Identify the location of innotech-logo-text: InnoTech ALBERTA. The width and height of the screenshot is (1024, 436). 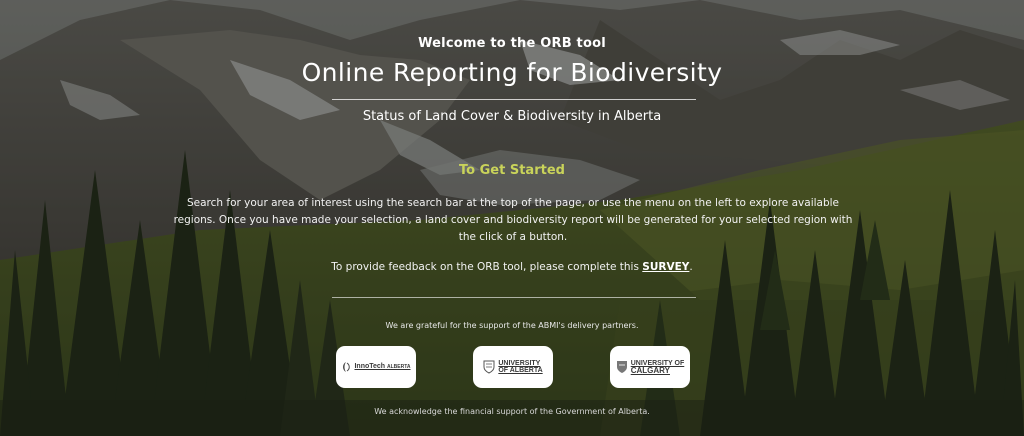
(382, 367).